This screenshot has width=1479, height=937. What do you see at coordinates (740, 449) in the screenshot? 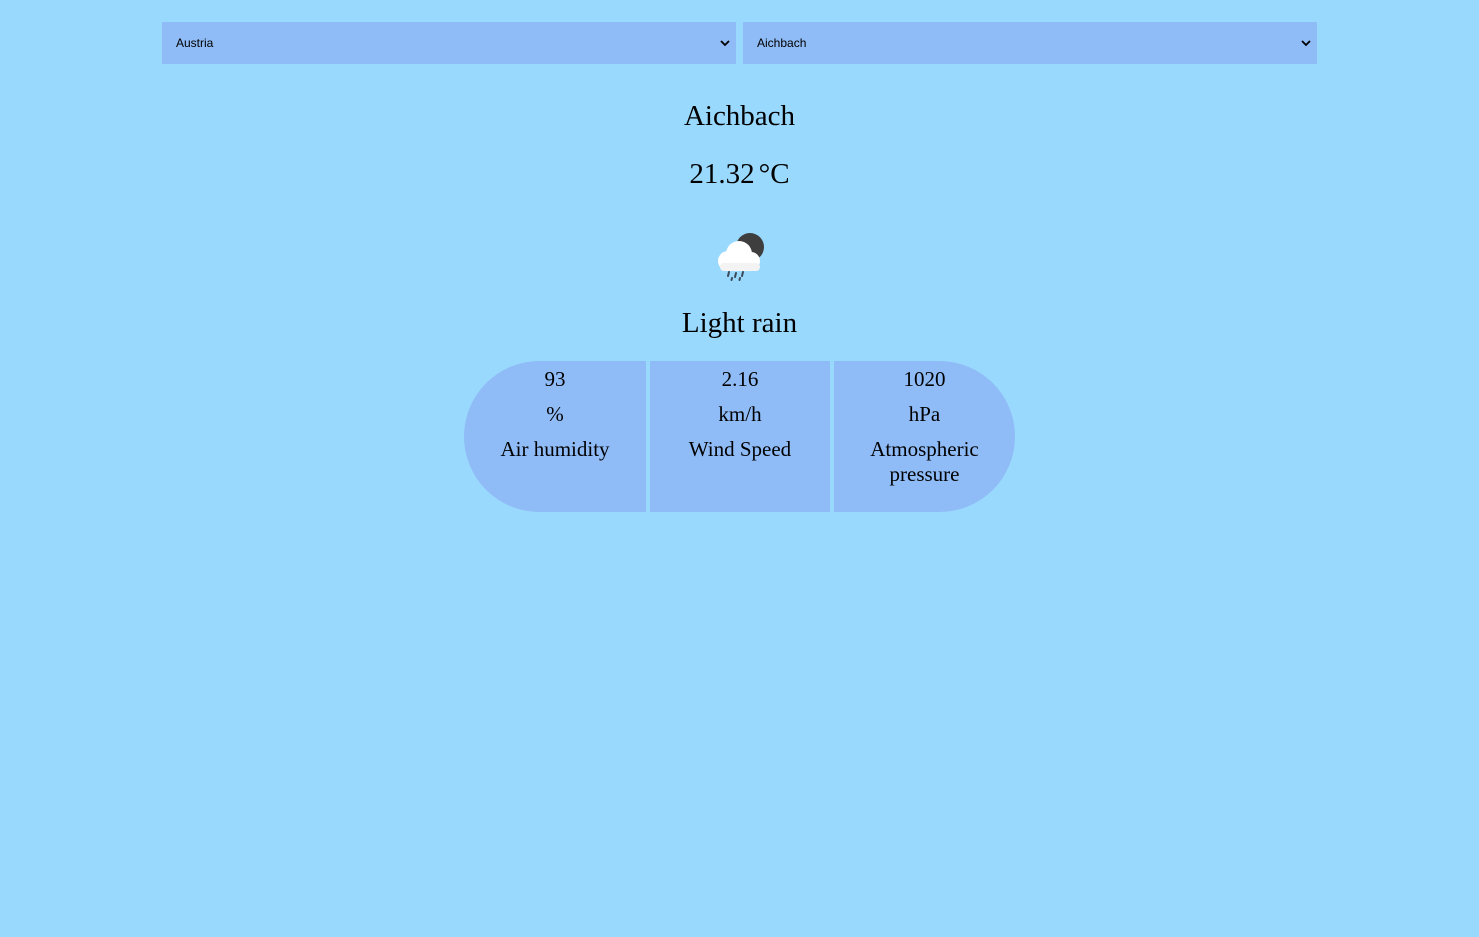
I see `wind-label: Wind Speed` at bounding box center [740, 449].